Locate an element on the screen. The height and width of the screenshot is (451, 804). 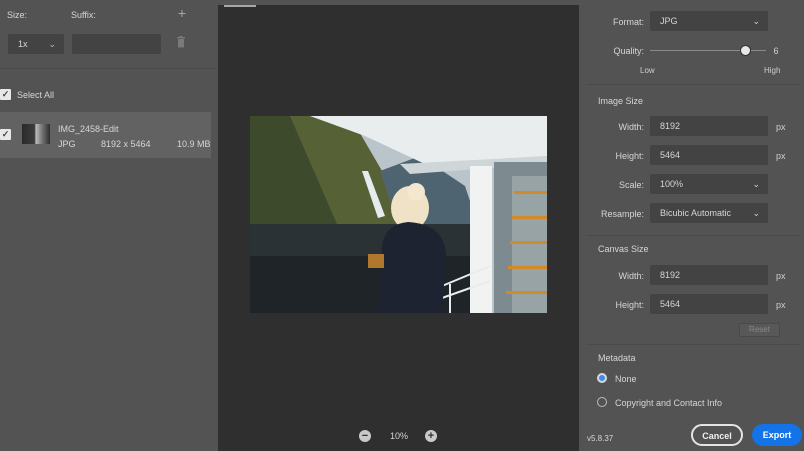
metadata-heading: Metadata is located at coordinates (617, 358).